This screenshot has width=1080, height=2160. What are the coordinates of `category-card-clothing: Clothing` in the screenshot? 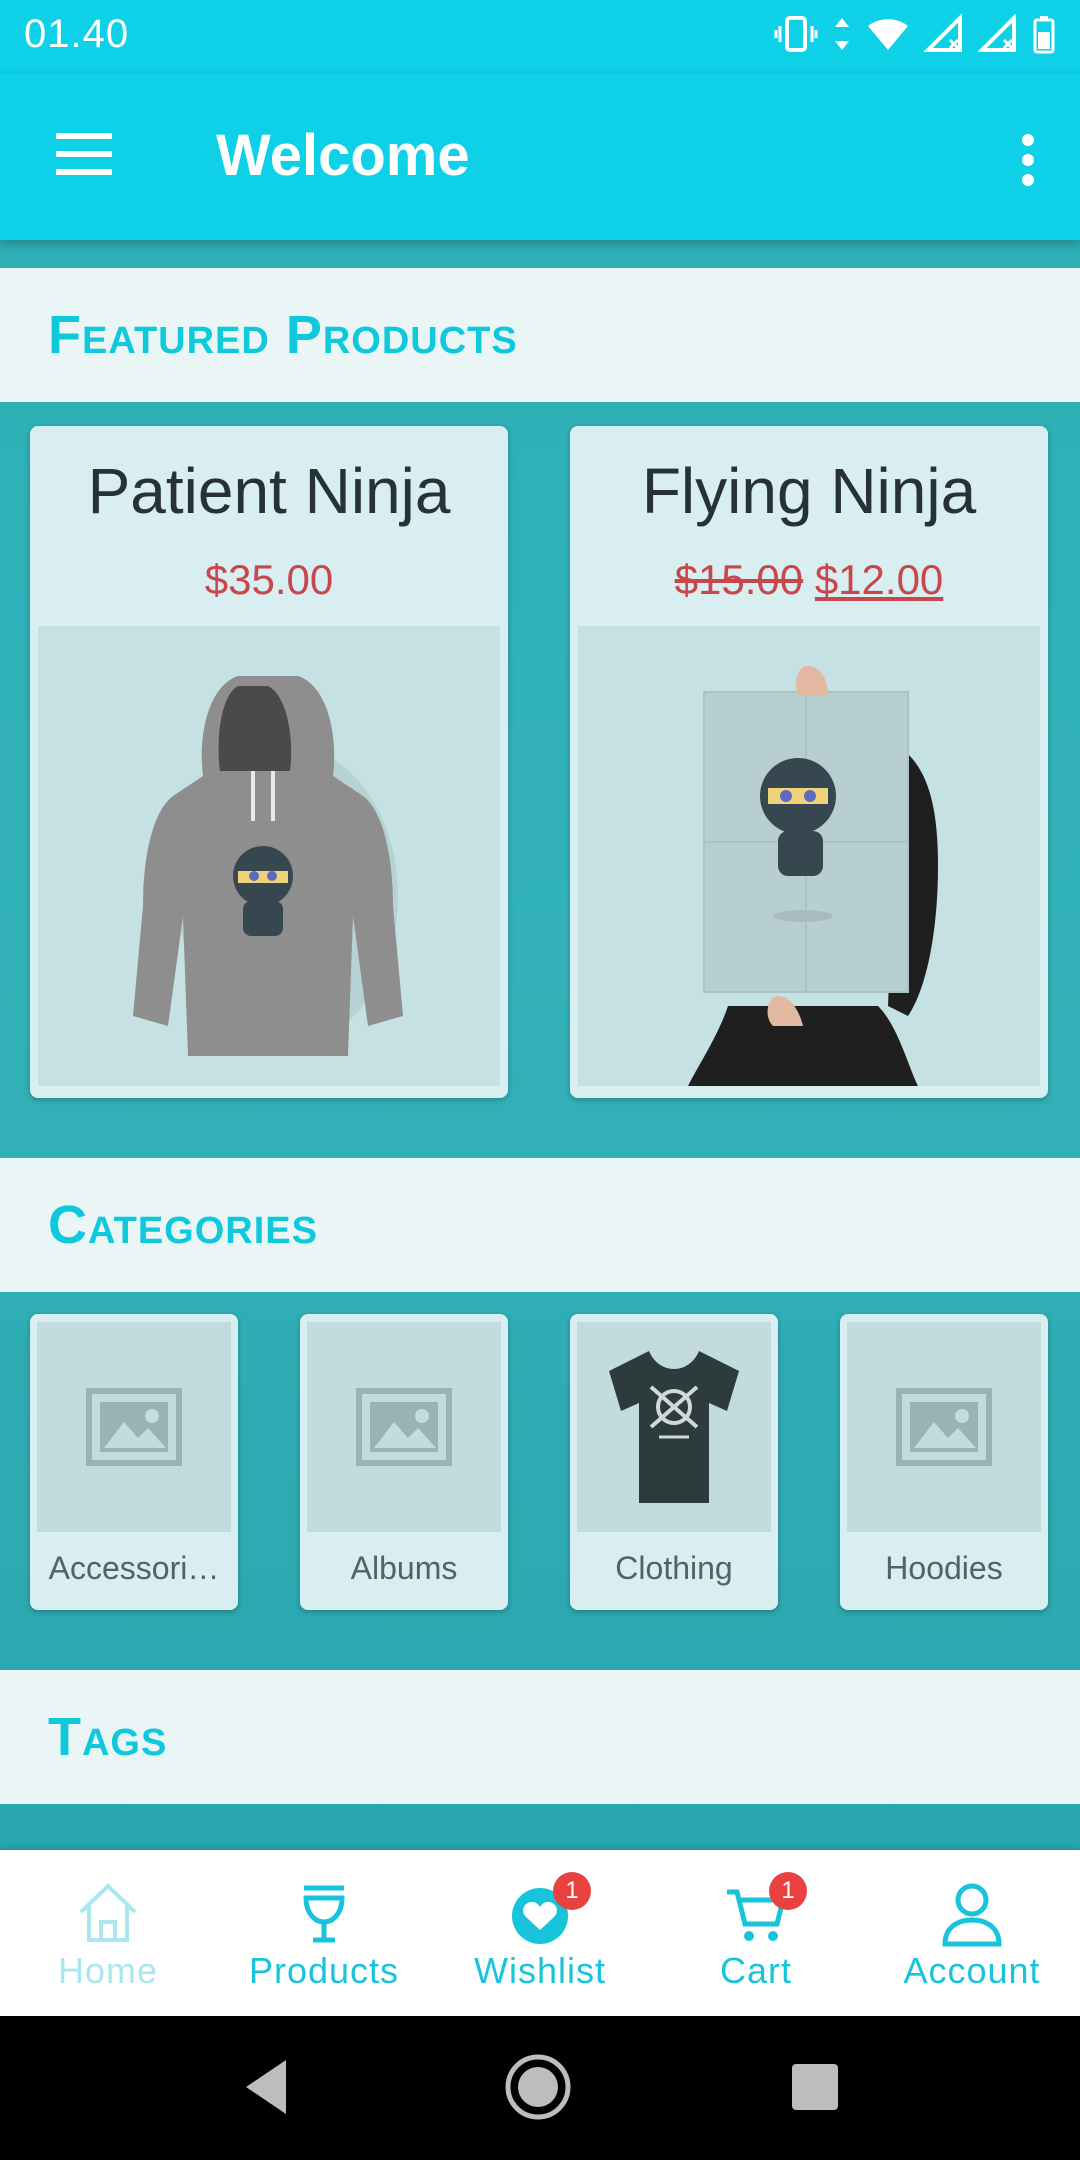 It's located at (674, 1462).